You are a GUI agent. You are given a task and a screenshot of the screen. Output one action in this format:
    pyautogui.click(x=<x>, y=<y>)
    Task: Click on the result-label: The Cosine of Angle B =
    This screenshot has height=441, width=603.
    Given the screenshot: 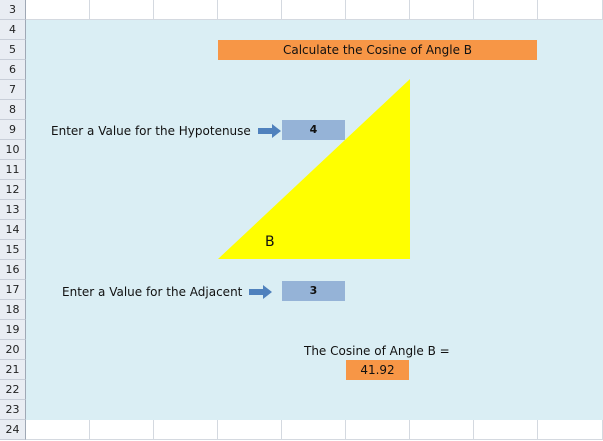 What is the action you would take?
    pyautogui.click(x=377, y=351)
    